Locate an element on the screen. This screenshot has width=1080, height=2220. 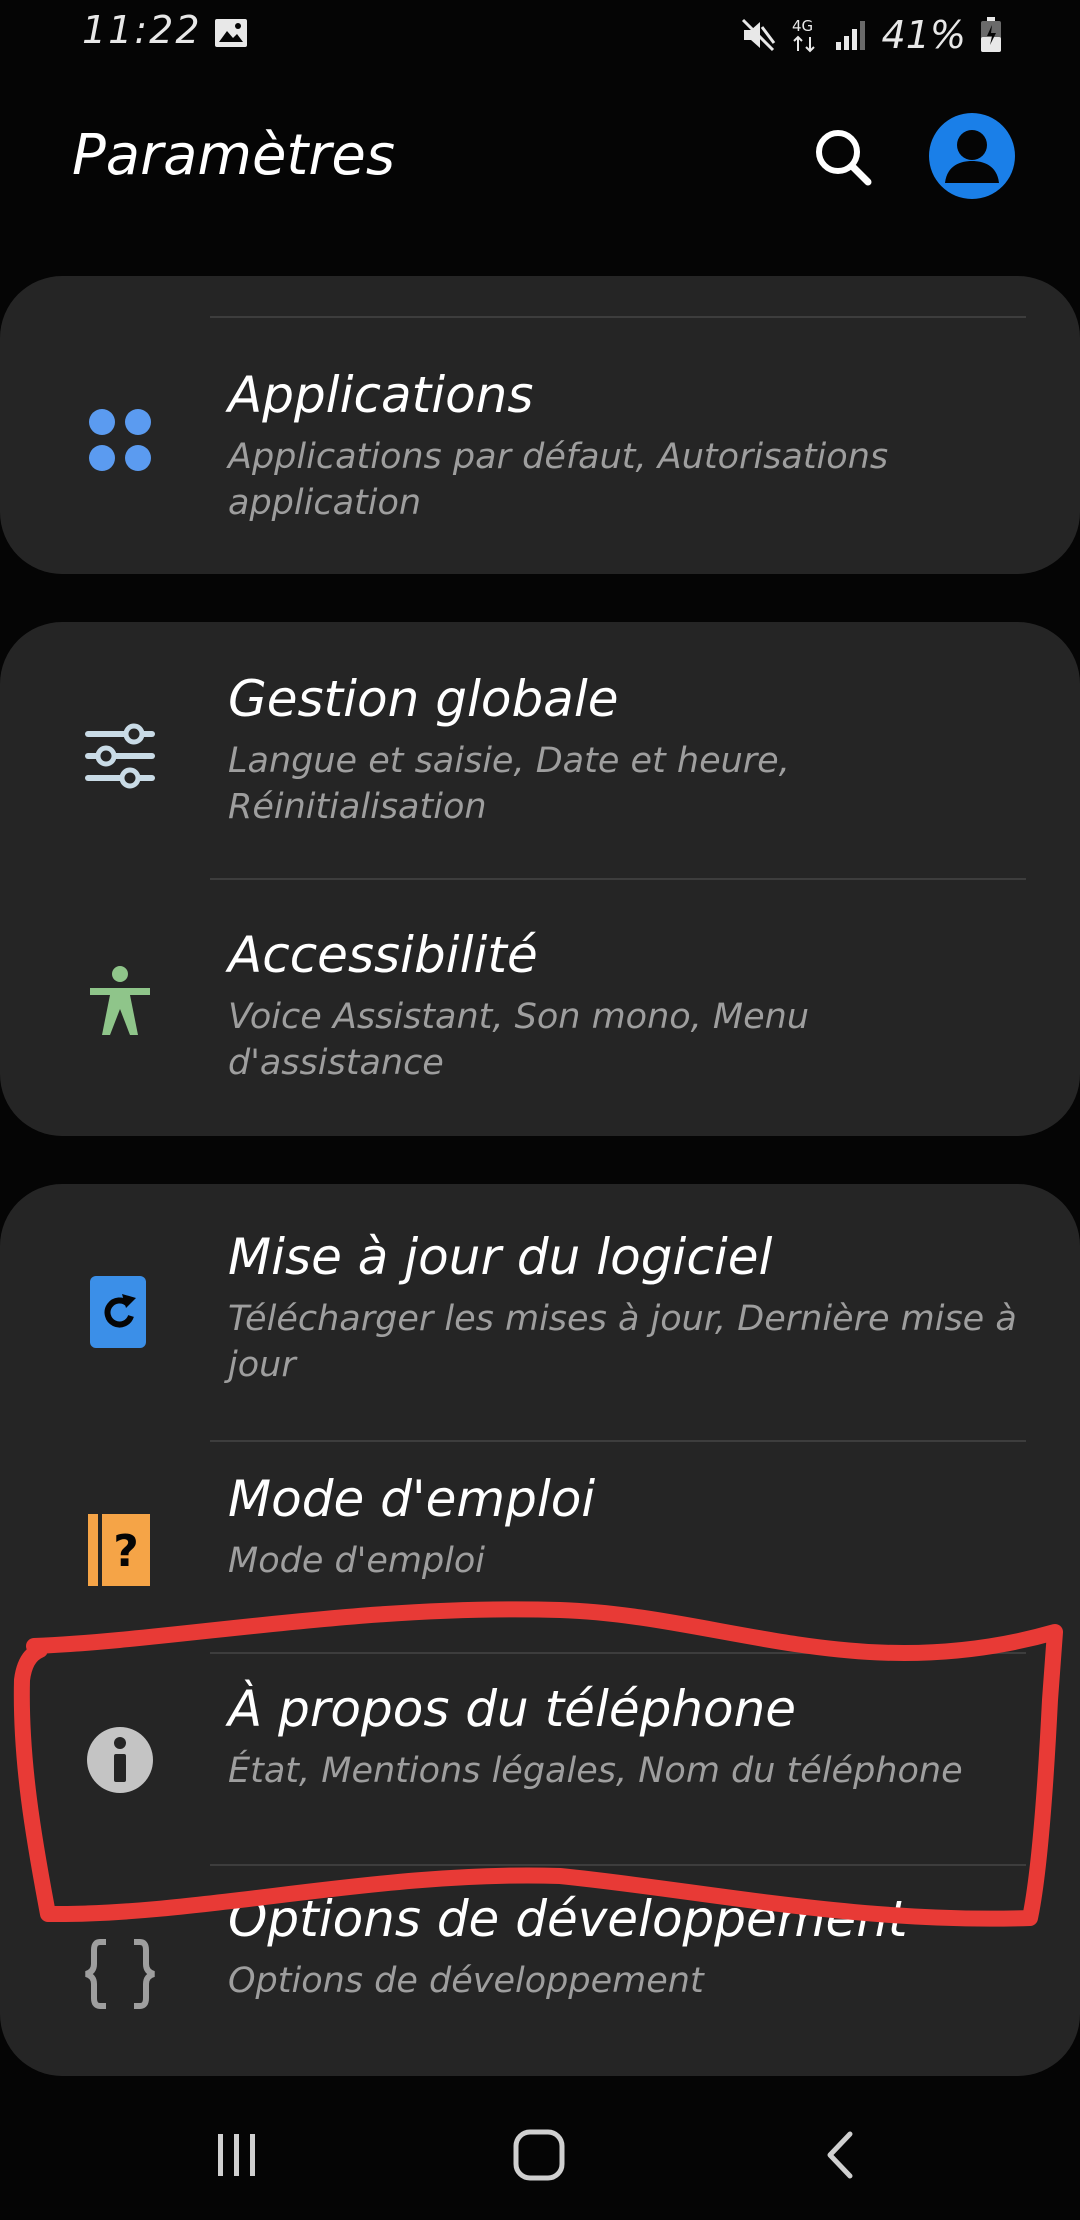
item-title: Accessibilité is located at coordinates (383, 955).